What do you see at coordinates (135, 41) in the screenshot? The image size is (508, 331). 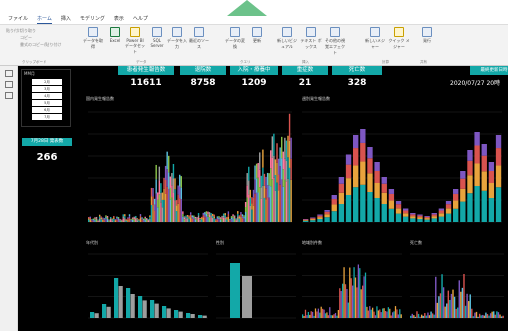 I see `powerbi-dataset-button: Power BI データセット` at bounding box center [135, 41].